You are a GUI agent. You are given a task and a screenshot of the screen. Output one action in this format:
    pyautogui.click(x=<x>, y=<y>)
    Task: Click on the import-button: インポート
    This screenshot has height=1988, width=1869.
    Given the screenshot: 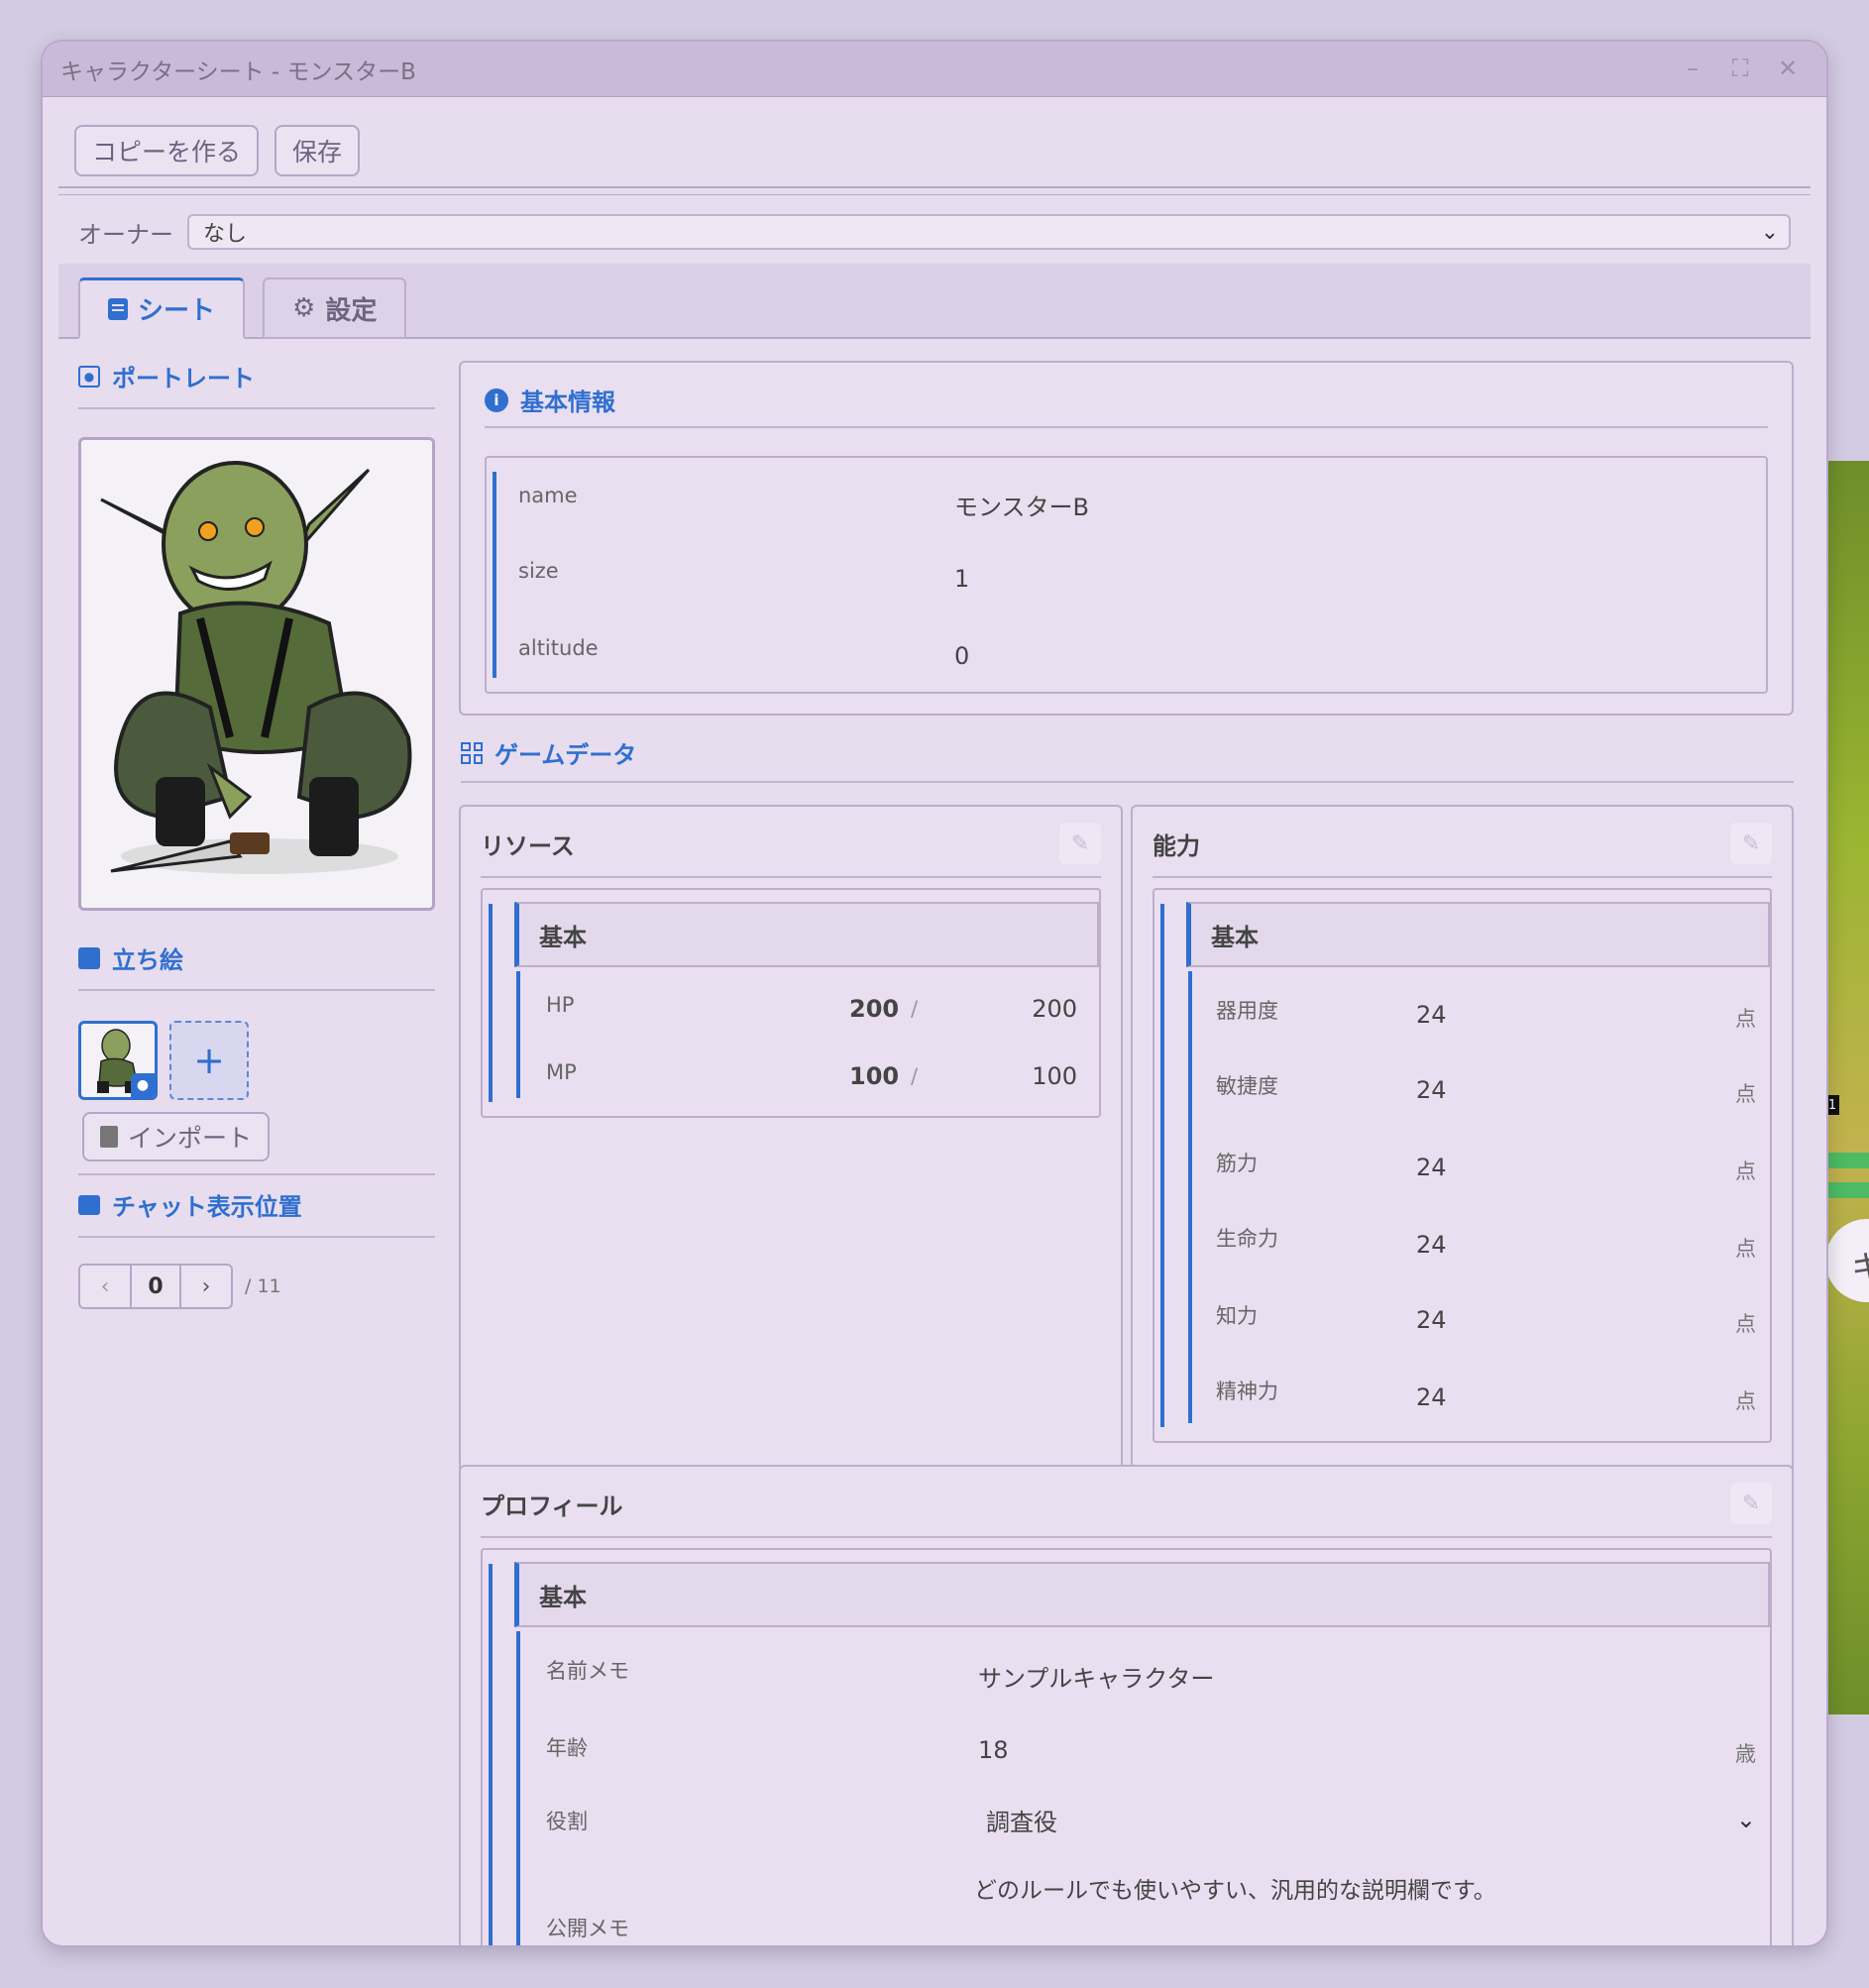 What is the action you would take?
    pyautogui.click(x=176, y=1136)
    